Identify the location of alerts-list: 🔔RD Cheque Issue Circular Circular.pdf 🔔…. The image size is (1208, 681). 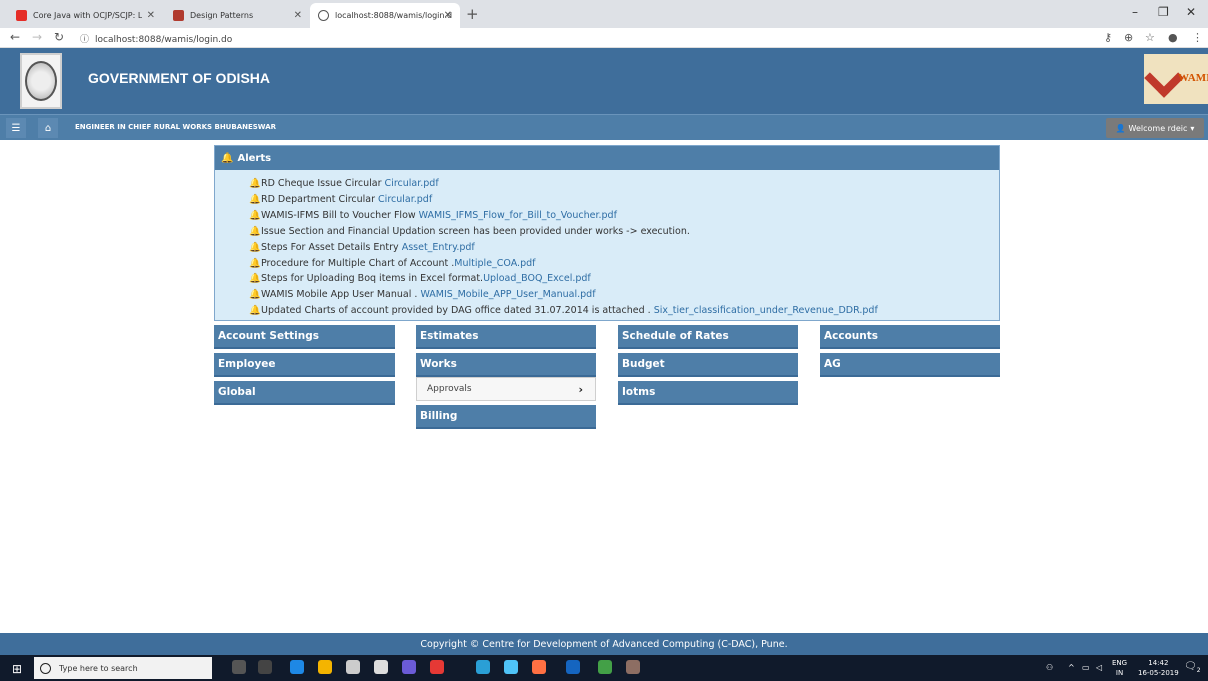
(607, 244).